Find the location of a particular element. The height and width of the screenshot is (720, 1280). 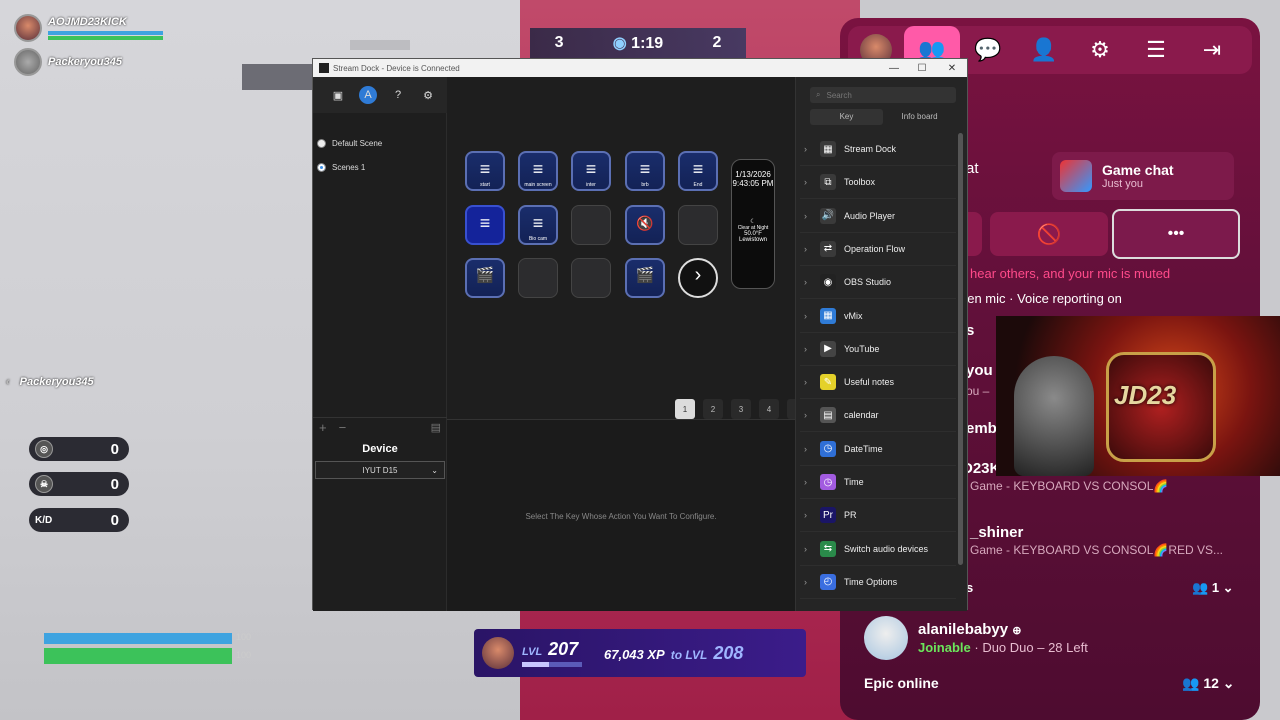

plugin-category: › ◴ Time Options is located at coordinates (878, 582).